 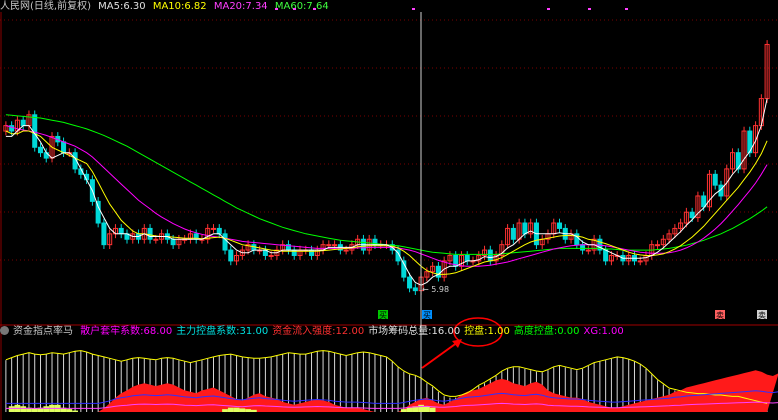 I want to click on indicator-item-2: 资金流入强度:12.00, so click(x=318, y=331).